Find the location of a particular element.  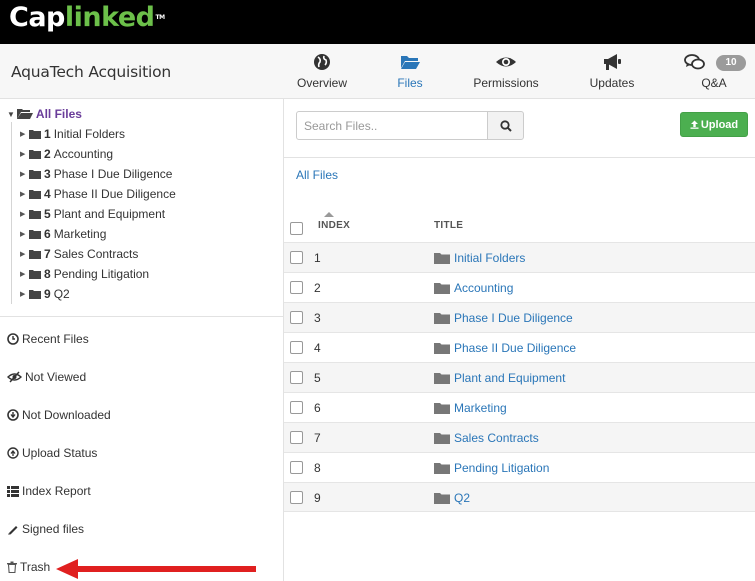

nav-overview: Overview is located at coordinates (322, 71).